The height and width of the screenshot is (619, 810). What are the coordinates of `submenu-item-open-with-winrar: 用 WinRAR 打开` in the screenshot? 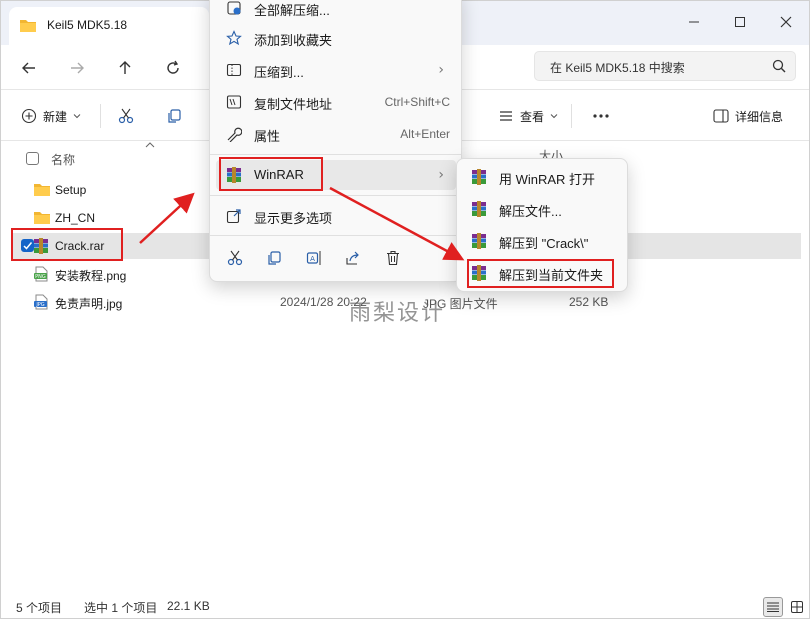 It's located at (543, 177).